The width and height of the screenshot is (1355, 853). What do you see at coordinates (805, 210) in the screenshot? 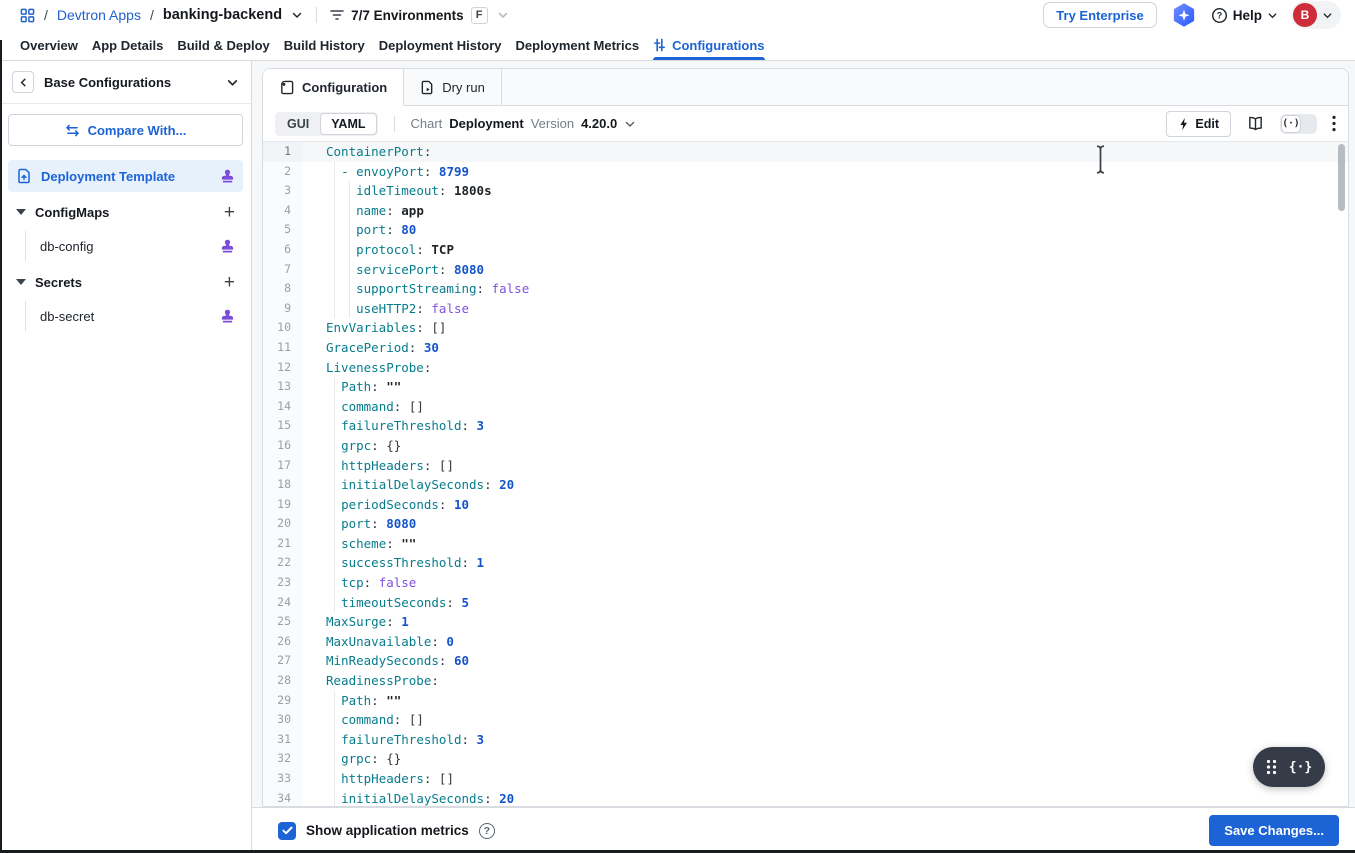
I see `code-line: 4 name: app` at bounding box center [805, 210].